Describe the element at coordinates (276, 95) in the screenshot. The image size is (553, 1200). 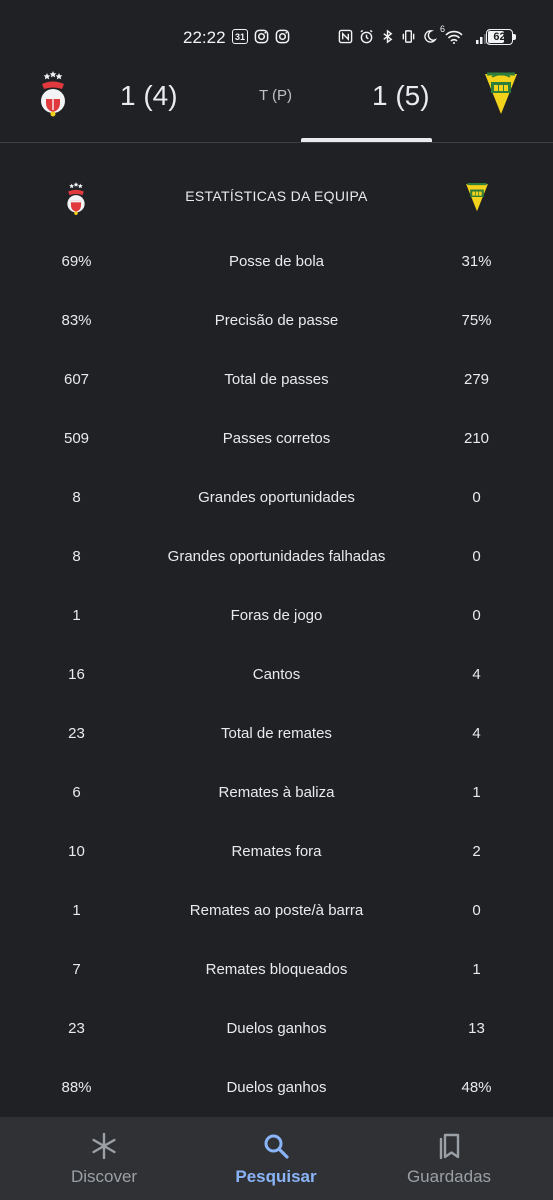
I see `match-status: T (P)` at that location.